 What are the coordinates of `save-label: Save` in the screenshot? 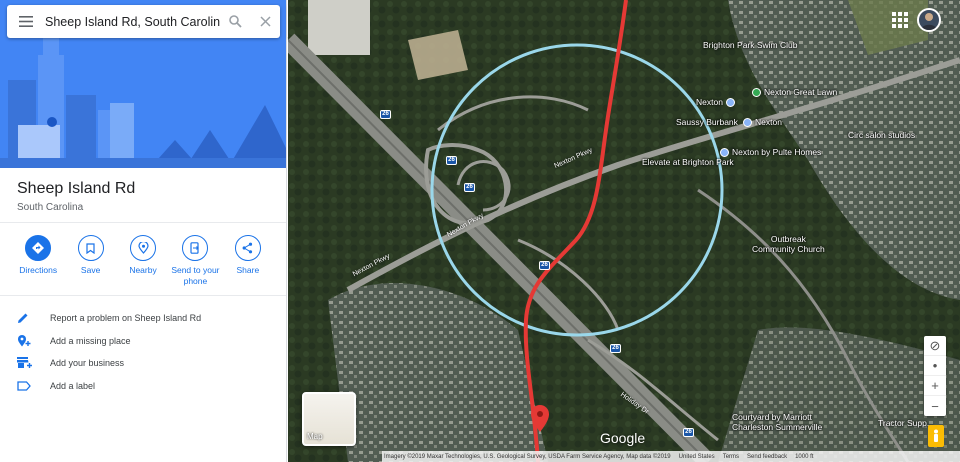 It's located at (90, 270).